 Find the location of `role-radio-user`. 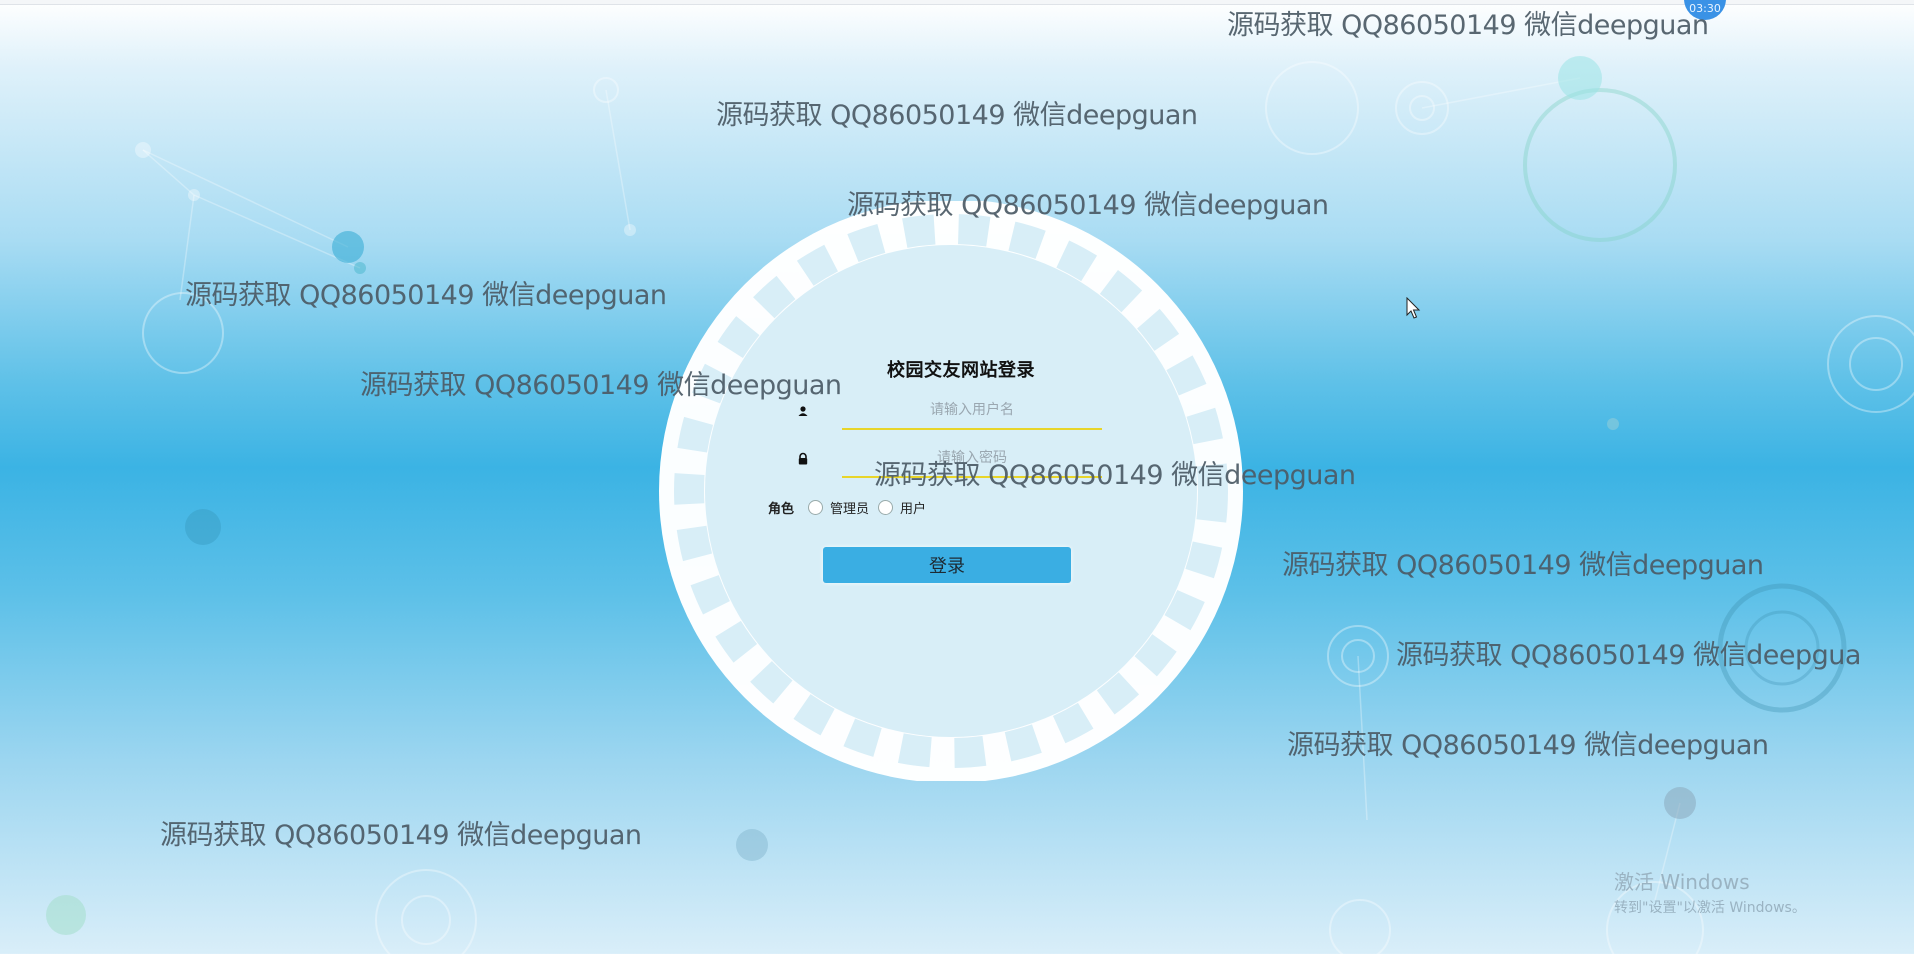

role-radio-user is located at coordinates (886, 507).